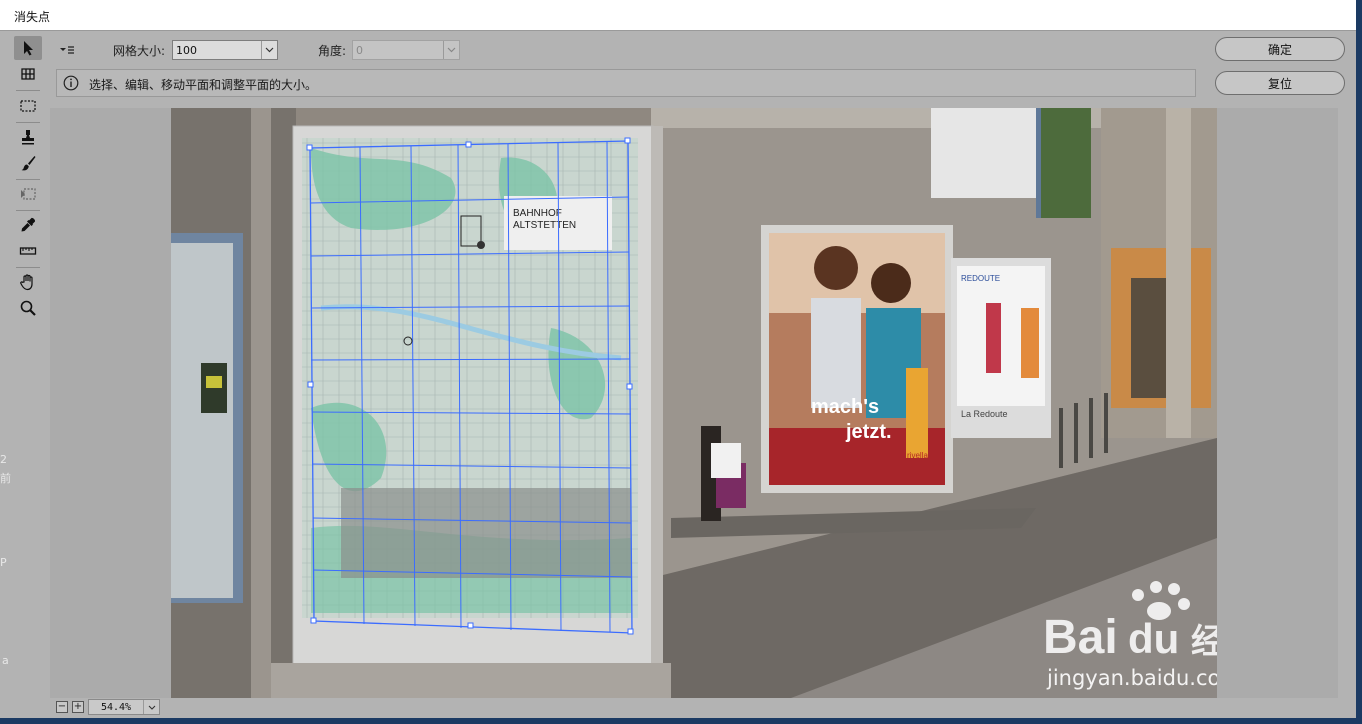 This screenshot has height=724, width=1362. I want to click on panel-menu-button, so click(67, 50).